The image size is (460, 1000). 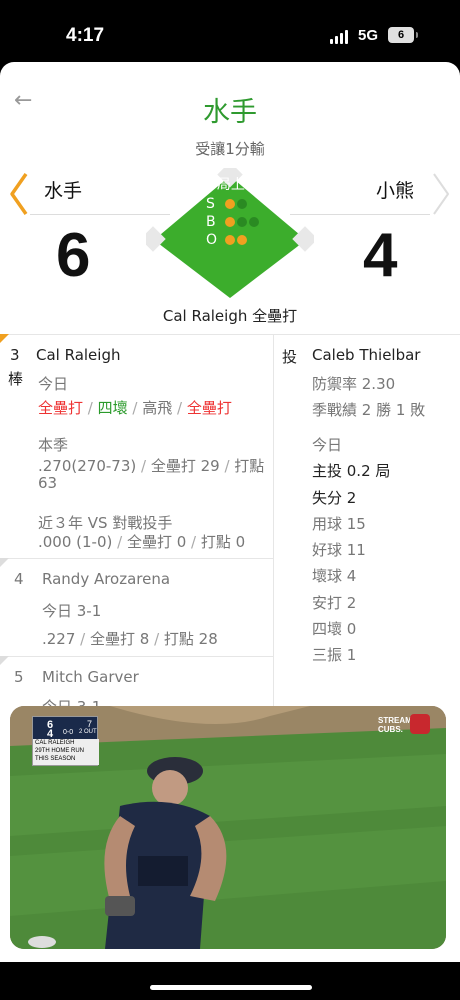 What do you see at coordinates (339, 524) in the screenshot?
I see `pitcher-pitches: 用球 15` at bounding box center [339, 524].